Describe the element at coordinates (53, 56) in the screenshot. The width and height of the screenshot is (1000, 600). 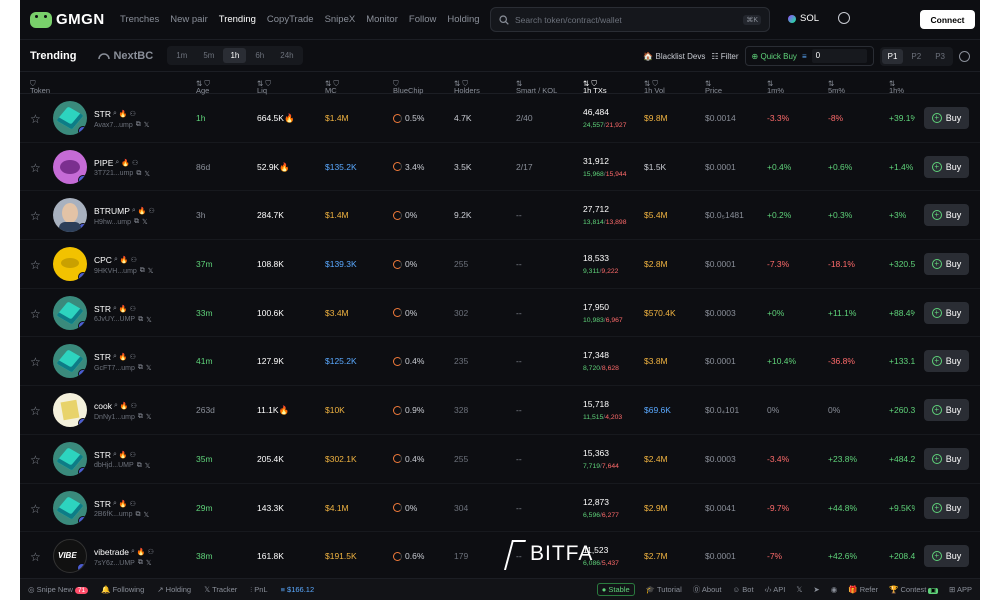
I see `tab-trending: Trending` at that location.